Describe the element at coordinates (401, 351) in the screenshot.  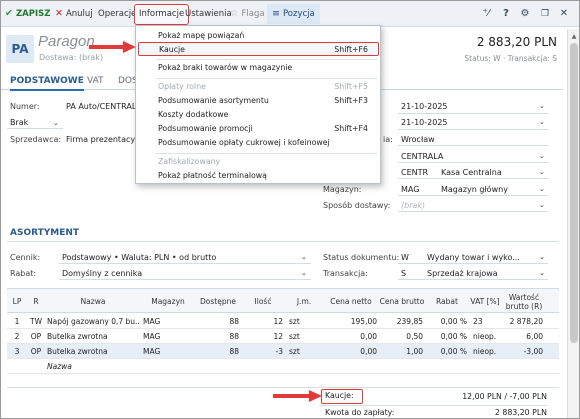
I see `cell-cena-brutto: 1,00` at that location.